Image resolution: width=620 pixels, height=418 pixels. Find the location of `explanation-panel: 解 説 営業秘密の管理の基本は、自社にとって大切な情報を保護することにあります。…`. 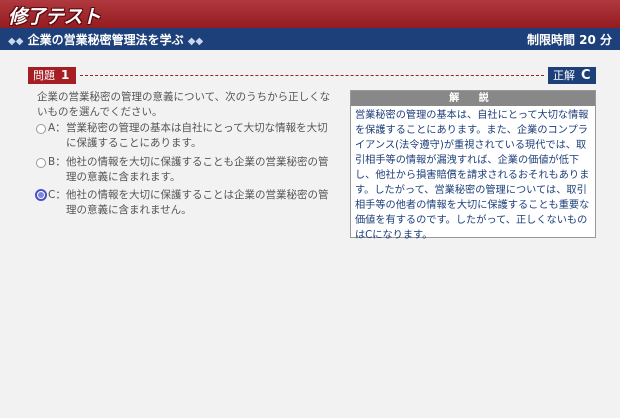

explanation-panel: 解 説 営業秘密の管理の基本は、自社にとって大切な情報を保護することにあります。… is located at coordinates (473, 165).